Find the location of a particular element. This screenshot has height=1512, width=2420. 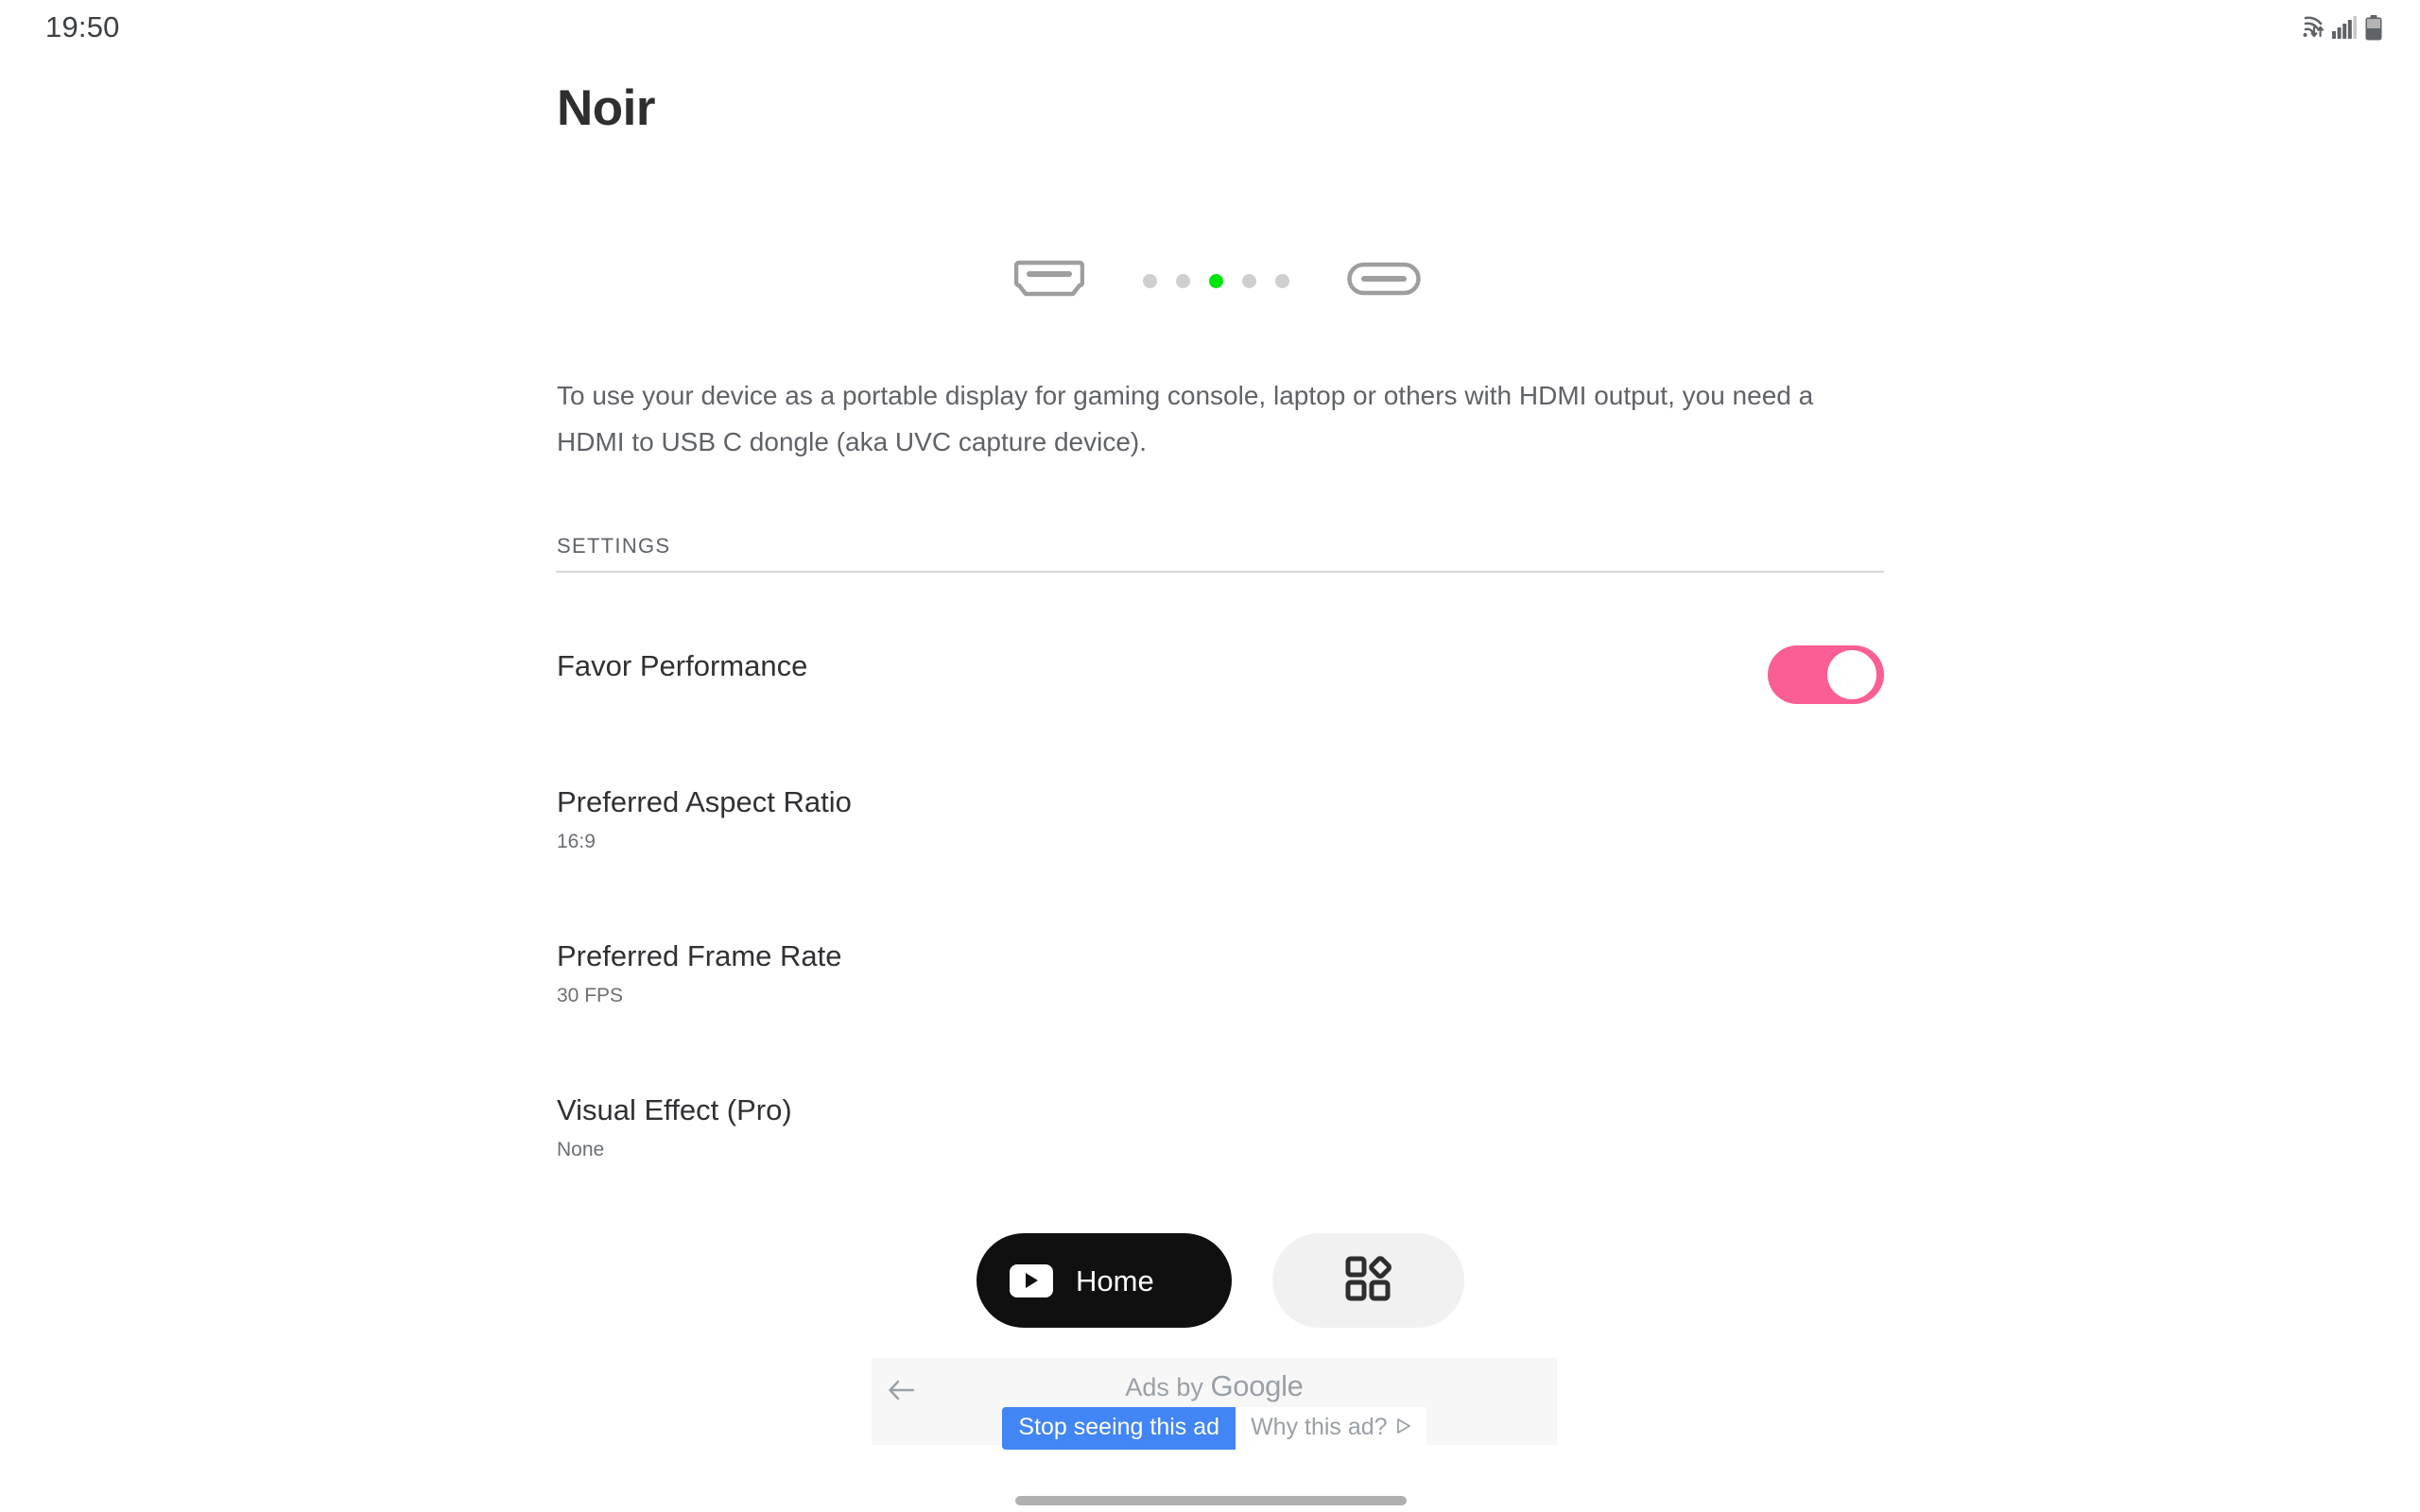

ad-choices-icon is located at coordinates (1404, 1427).